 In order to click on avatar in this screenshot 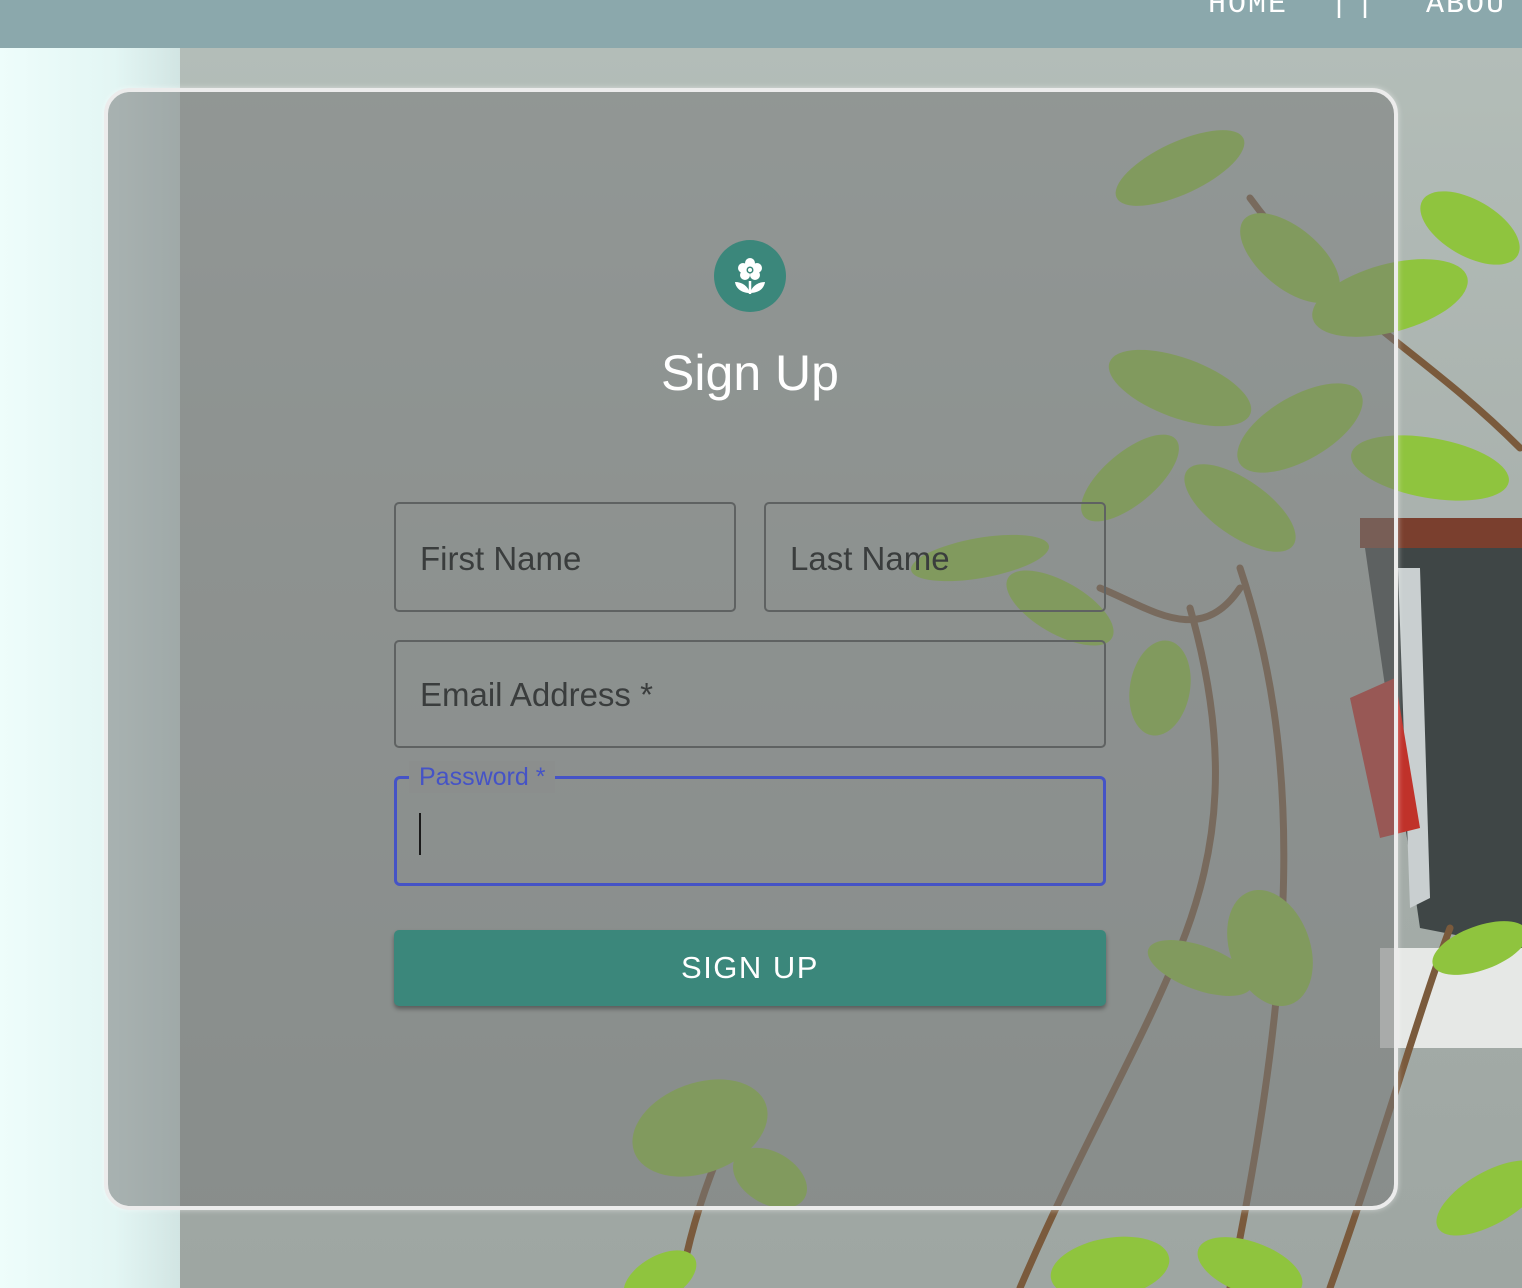, I will do `click(750, 276)`.